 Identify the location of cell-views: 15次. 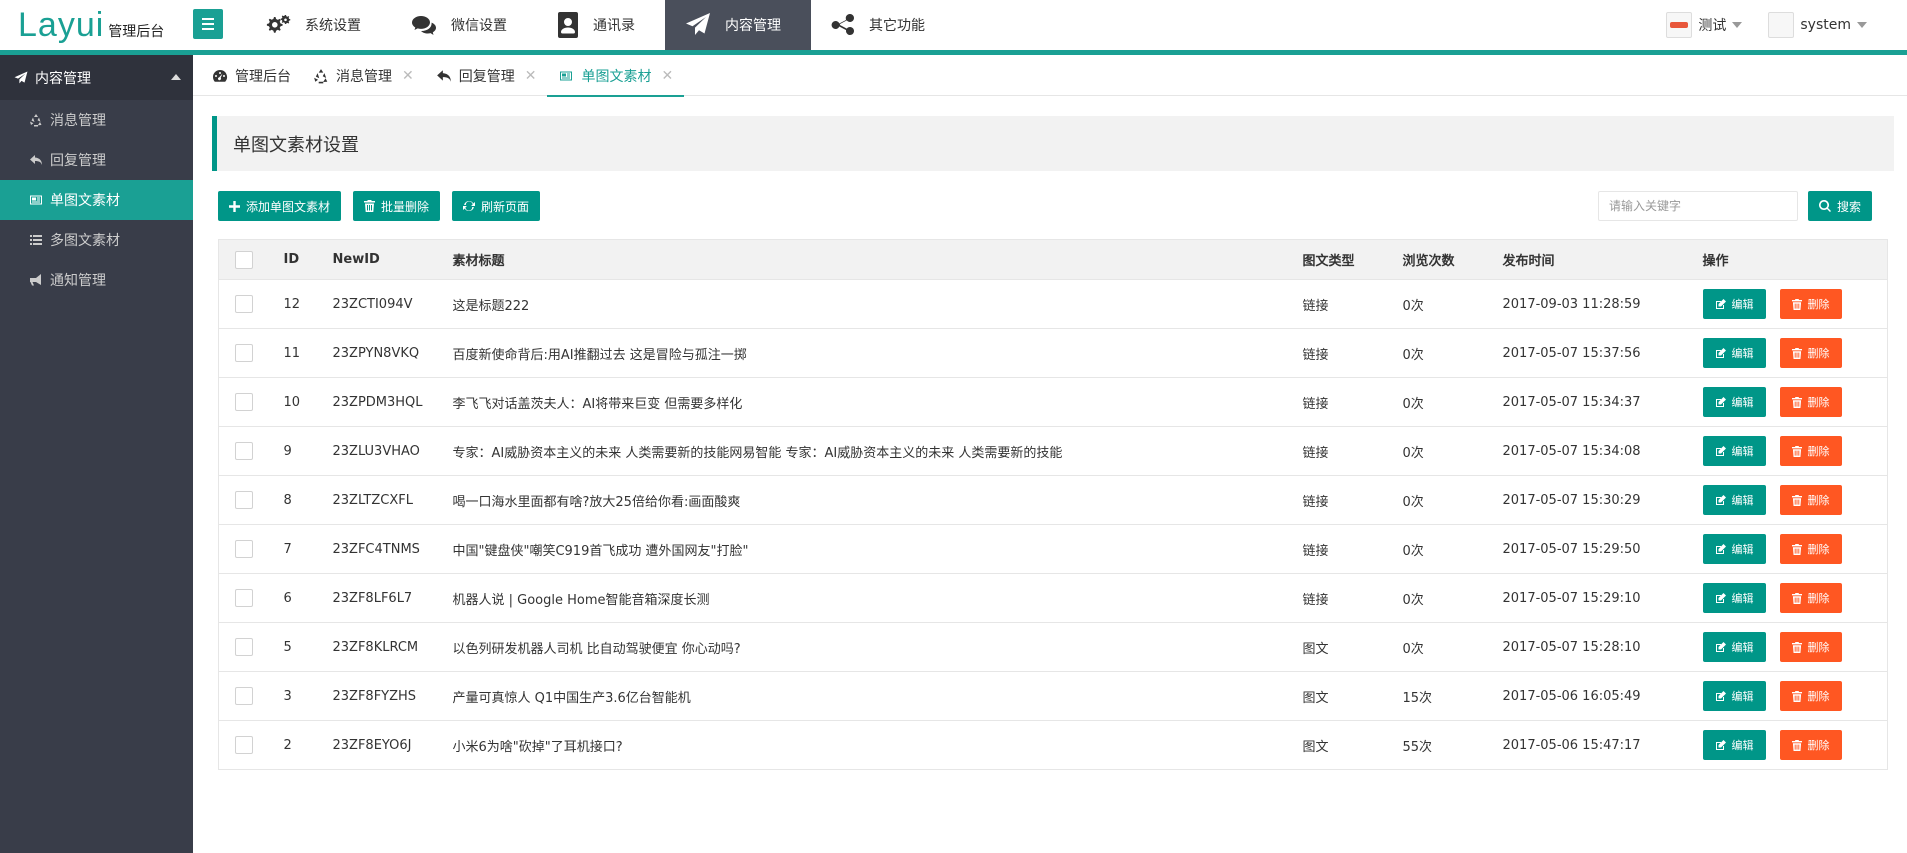
(1452, 696).